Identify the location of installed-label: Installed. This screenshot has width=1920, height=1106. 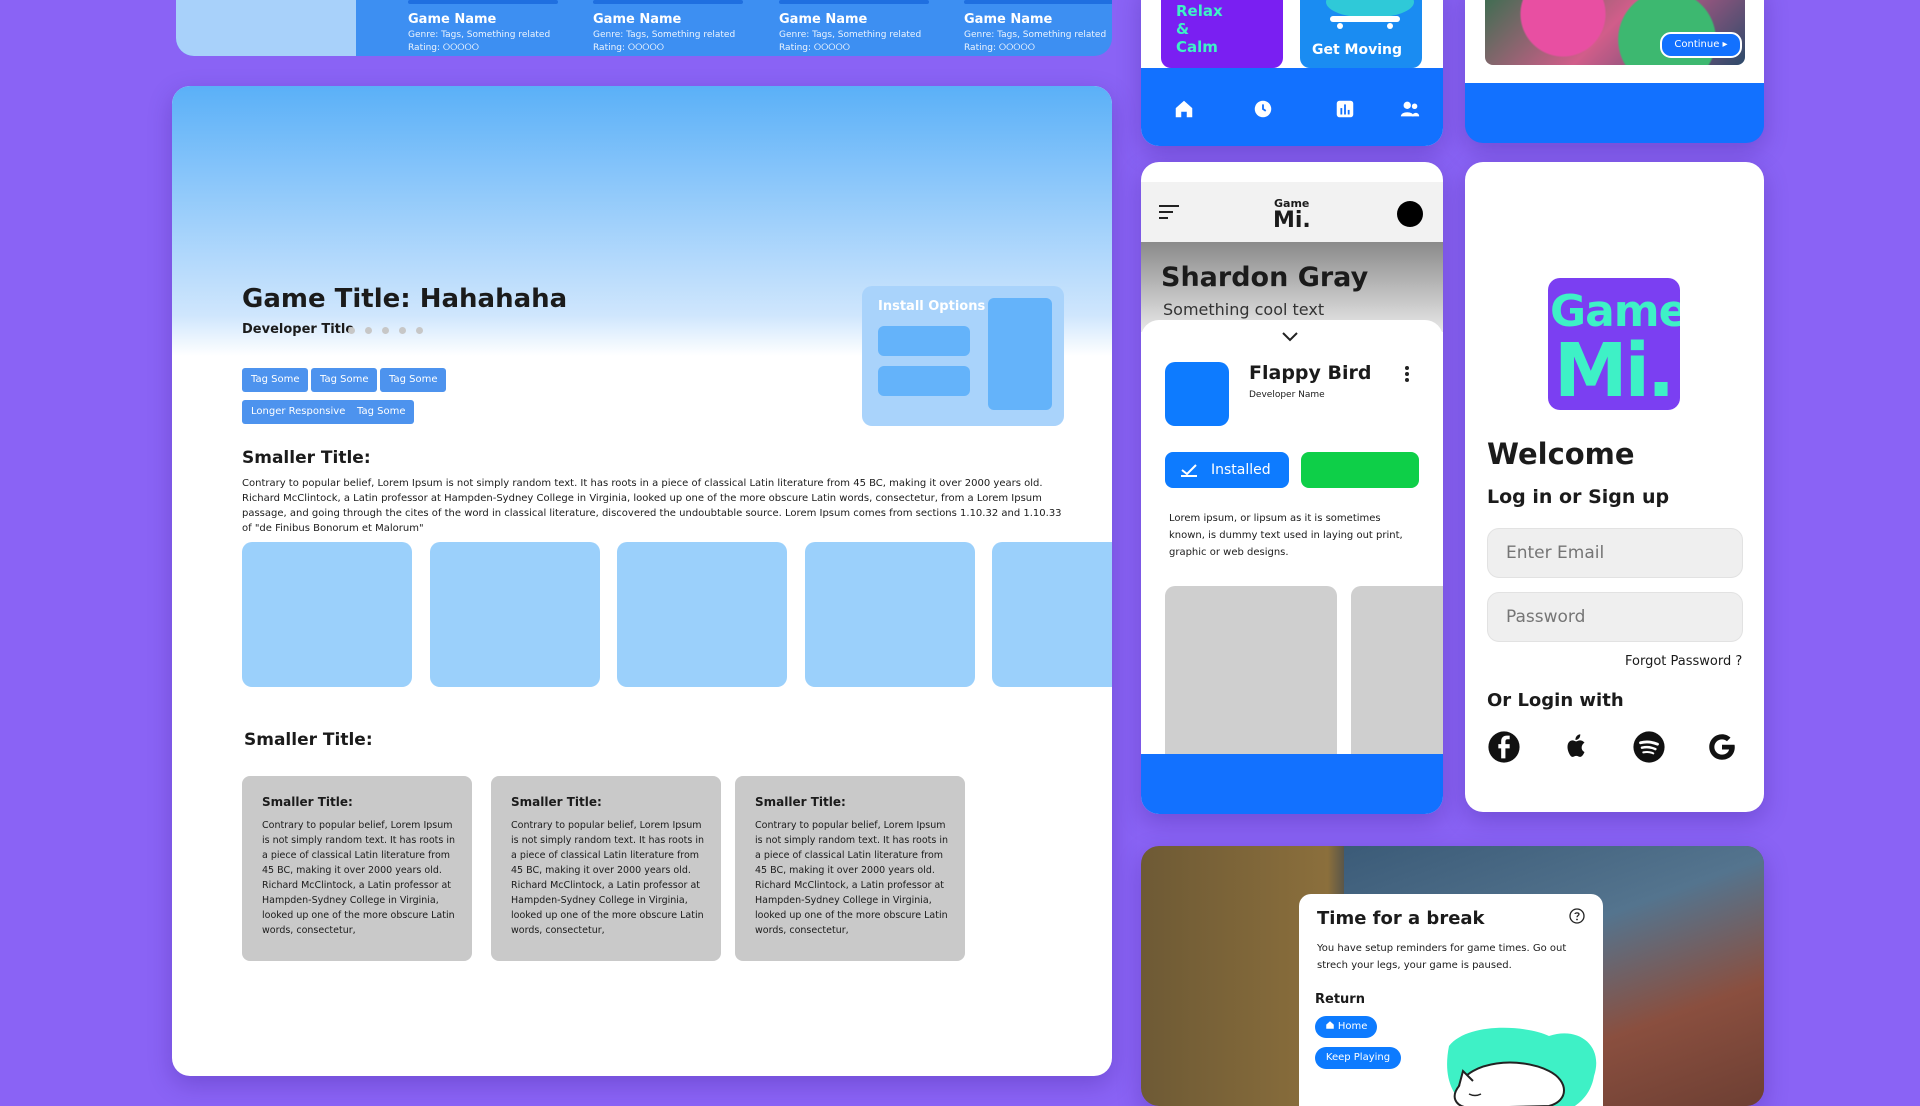
(1241, 470).